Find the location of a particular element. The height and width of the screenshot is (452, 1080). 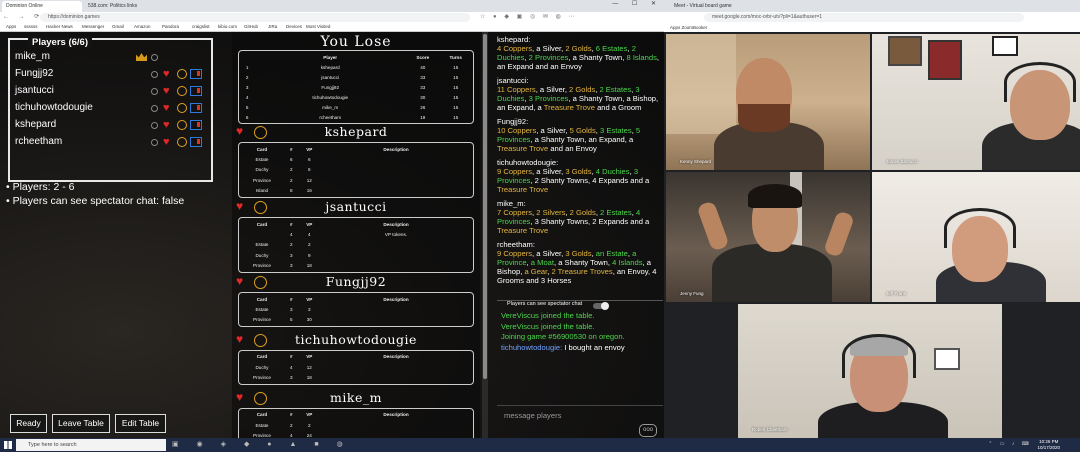

bookmark-item: Apps is located at coordinates (11, 26).